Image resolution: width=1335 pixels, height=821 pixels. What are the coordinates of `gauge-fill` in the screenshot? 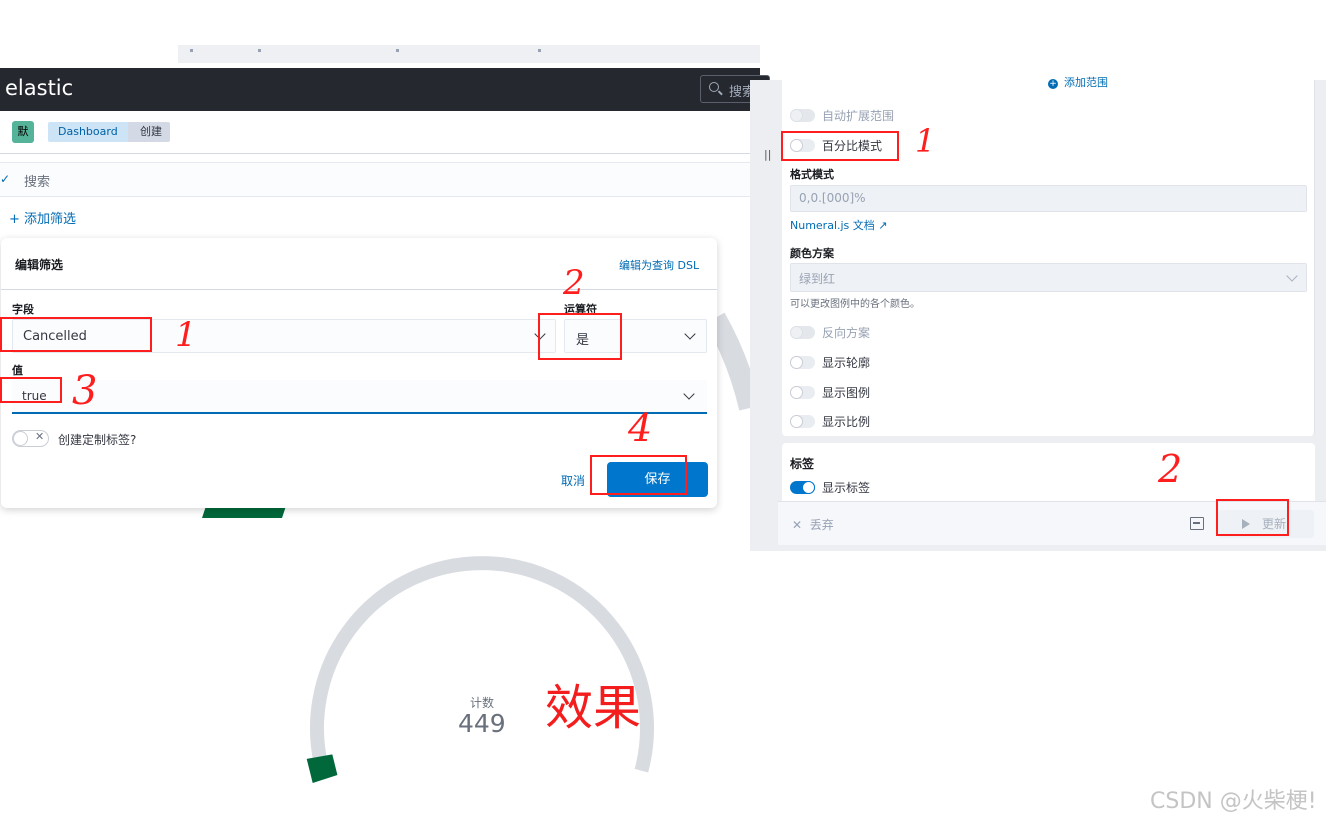 It's located at (322, 768).